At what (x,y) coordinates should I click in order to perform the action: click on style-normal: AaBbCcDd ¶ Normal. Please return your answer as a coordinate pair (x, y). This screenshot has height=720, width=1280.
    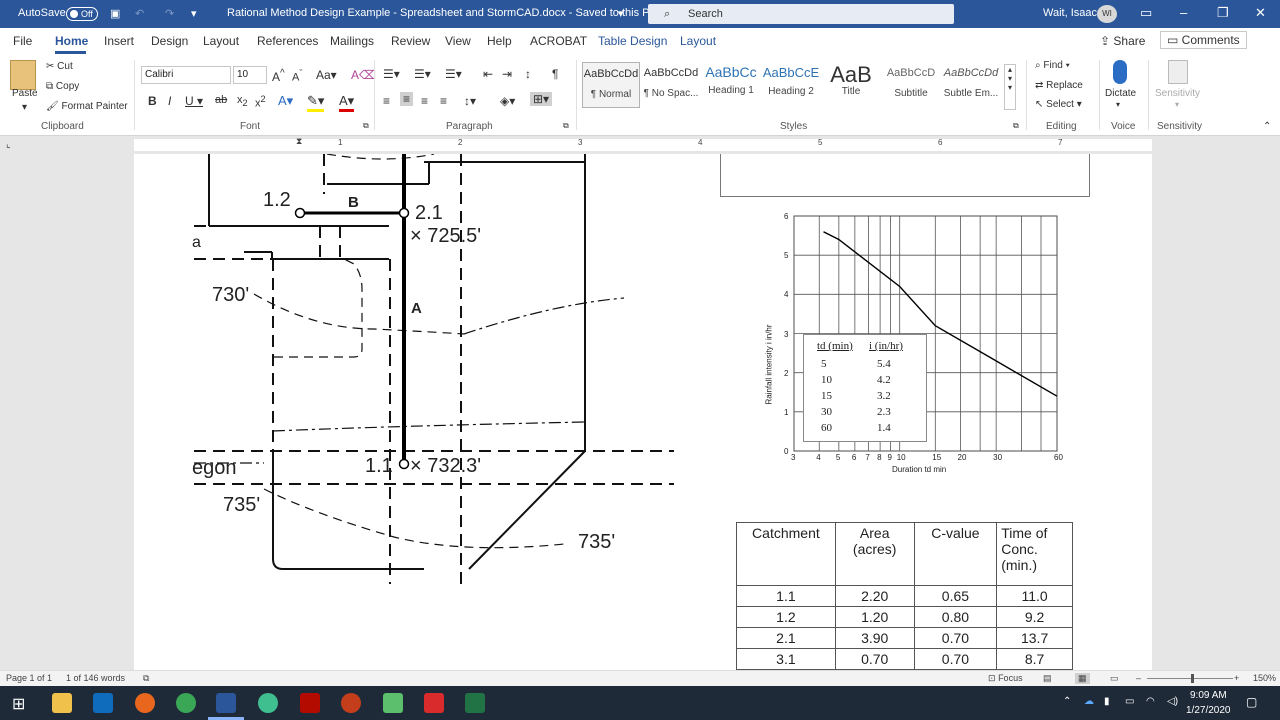
    Looking at the image, I should click on (611, 85).